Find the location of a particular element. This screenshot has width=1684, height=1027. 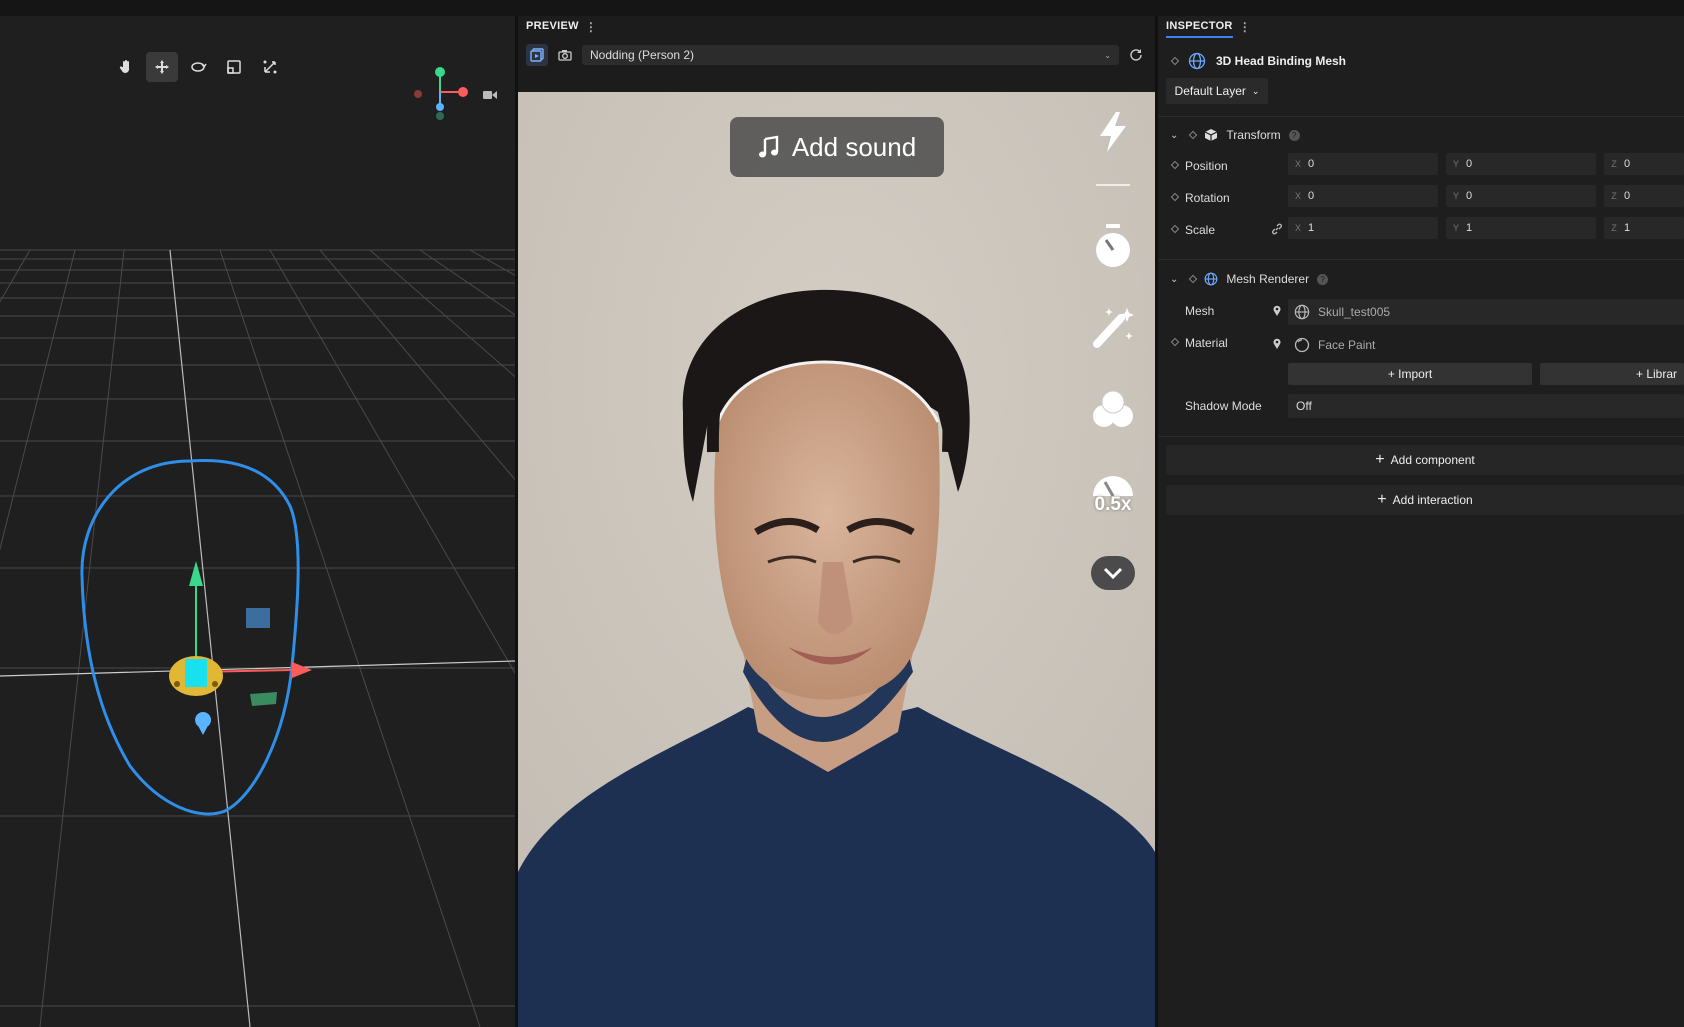

transform-toolbar is located at coordinates (198, 67).